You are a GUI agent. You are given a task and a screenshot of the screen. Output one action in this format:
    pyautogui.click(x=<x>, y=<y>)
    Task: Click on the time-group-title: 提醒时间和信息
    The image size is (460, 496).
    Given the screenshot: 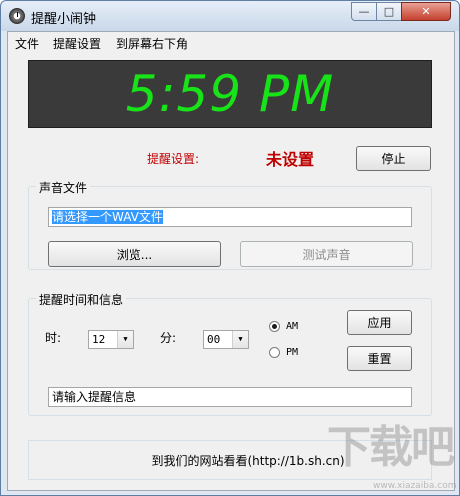 What is the action you would take?
    pyautogui.click(x=81, y=299)
    